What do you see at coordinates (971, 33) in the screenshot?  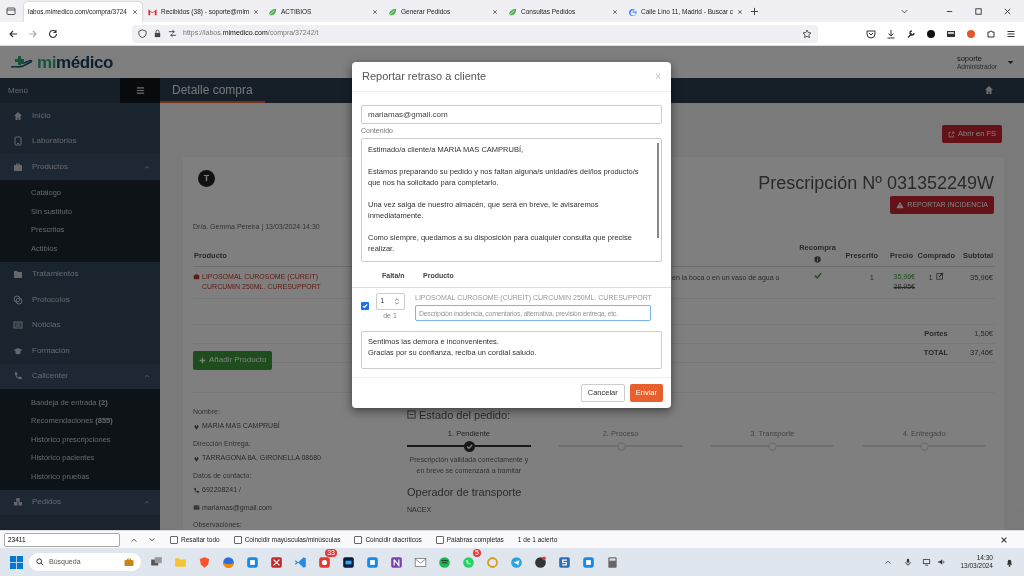 I see `addon-icon` at bounding box center [971, 33].